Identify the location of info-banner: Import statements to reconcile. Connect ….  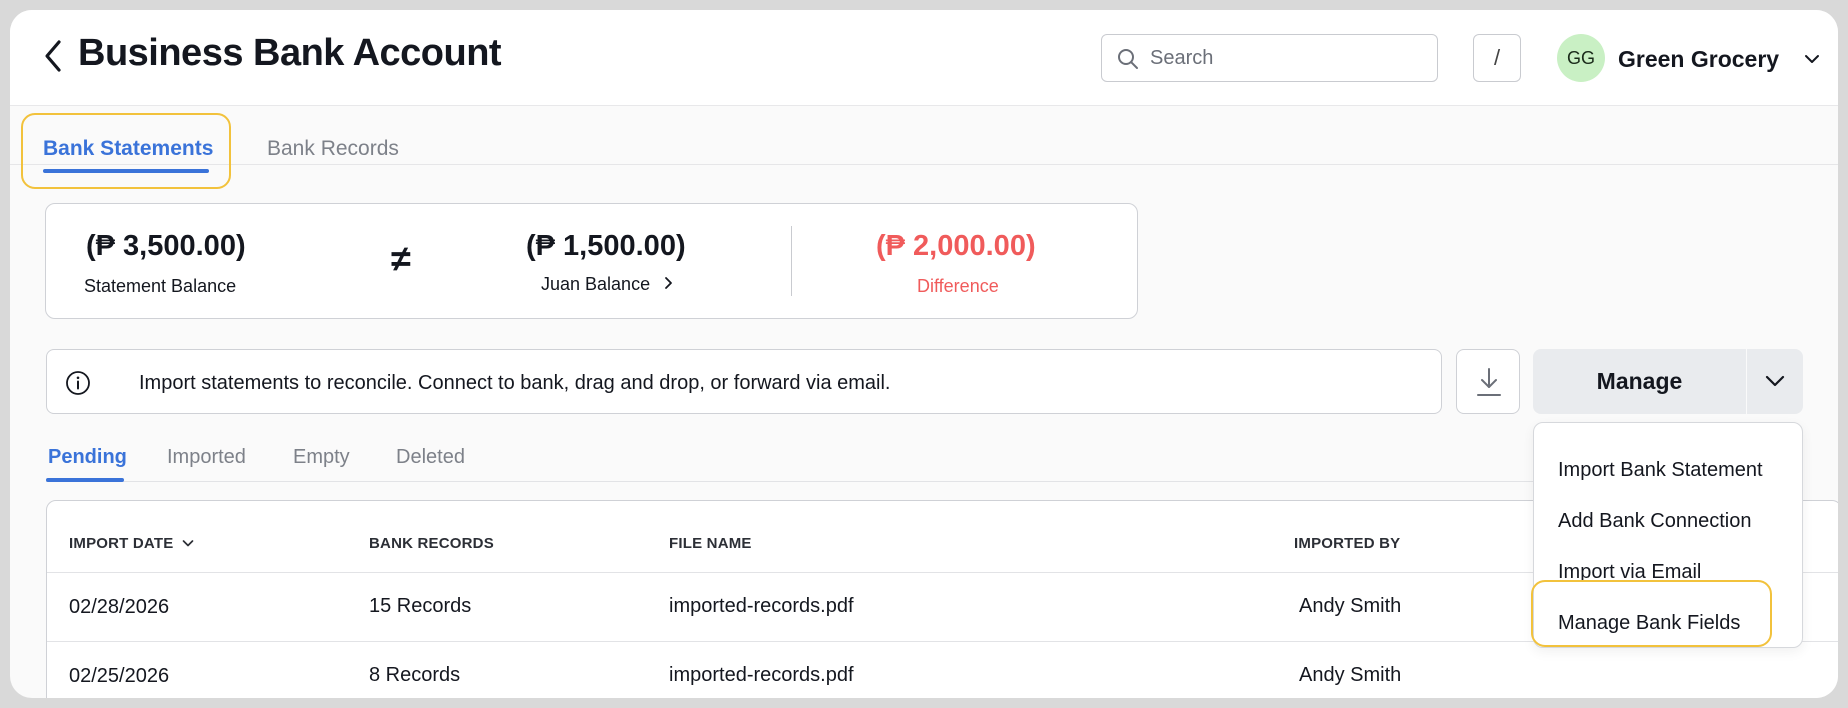
(744, 381).